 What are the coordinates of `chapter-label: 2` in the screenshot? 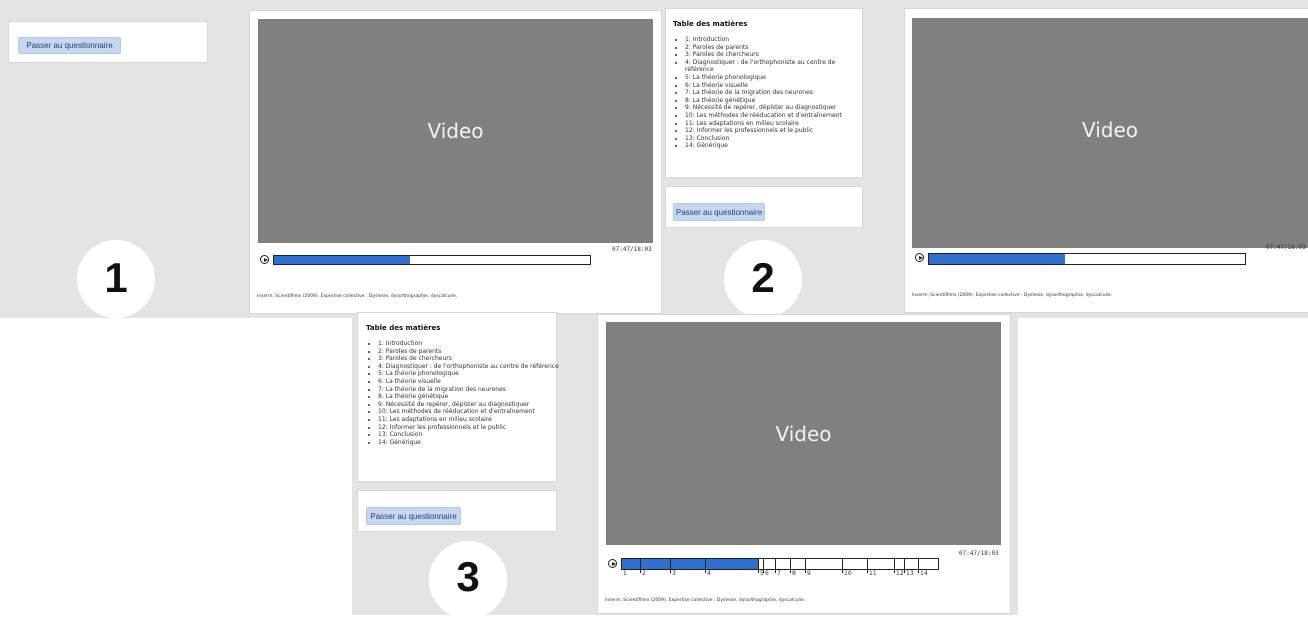 It's located at (644, 573).